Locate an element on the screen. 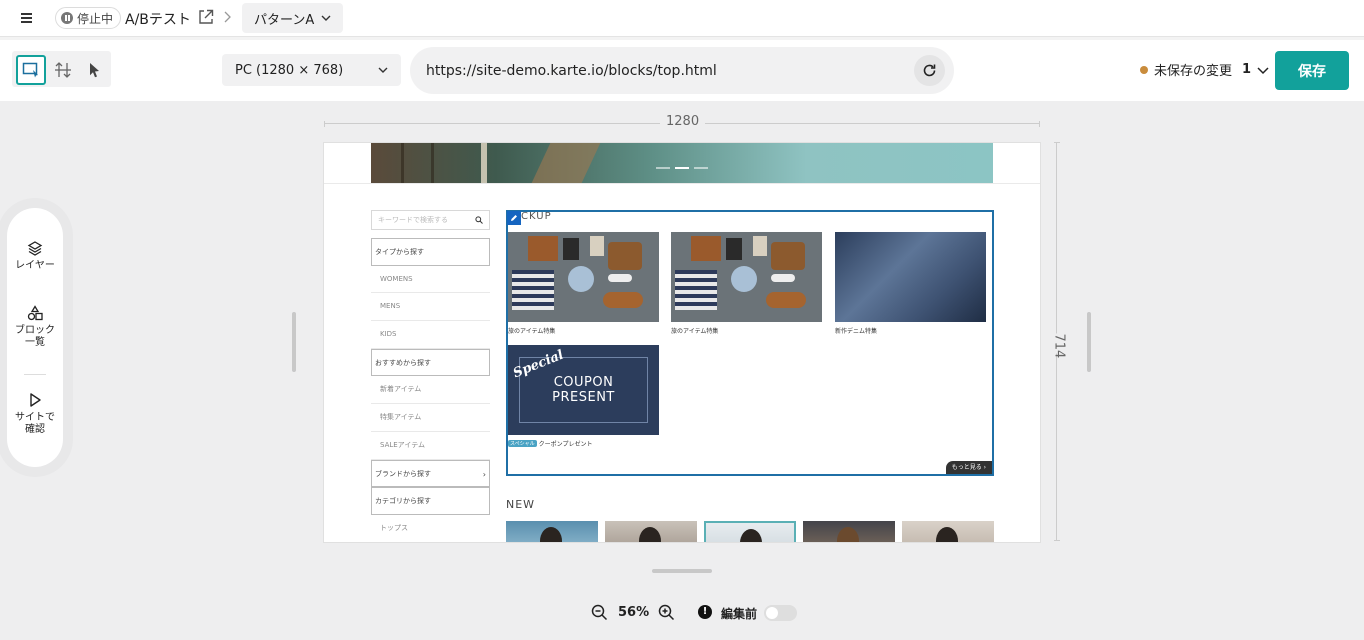 The height and width of the screenshot is (640, 1364). denim-image is located at coordinates (910, 277).